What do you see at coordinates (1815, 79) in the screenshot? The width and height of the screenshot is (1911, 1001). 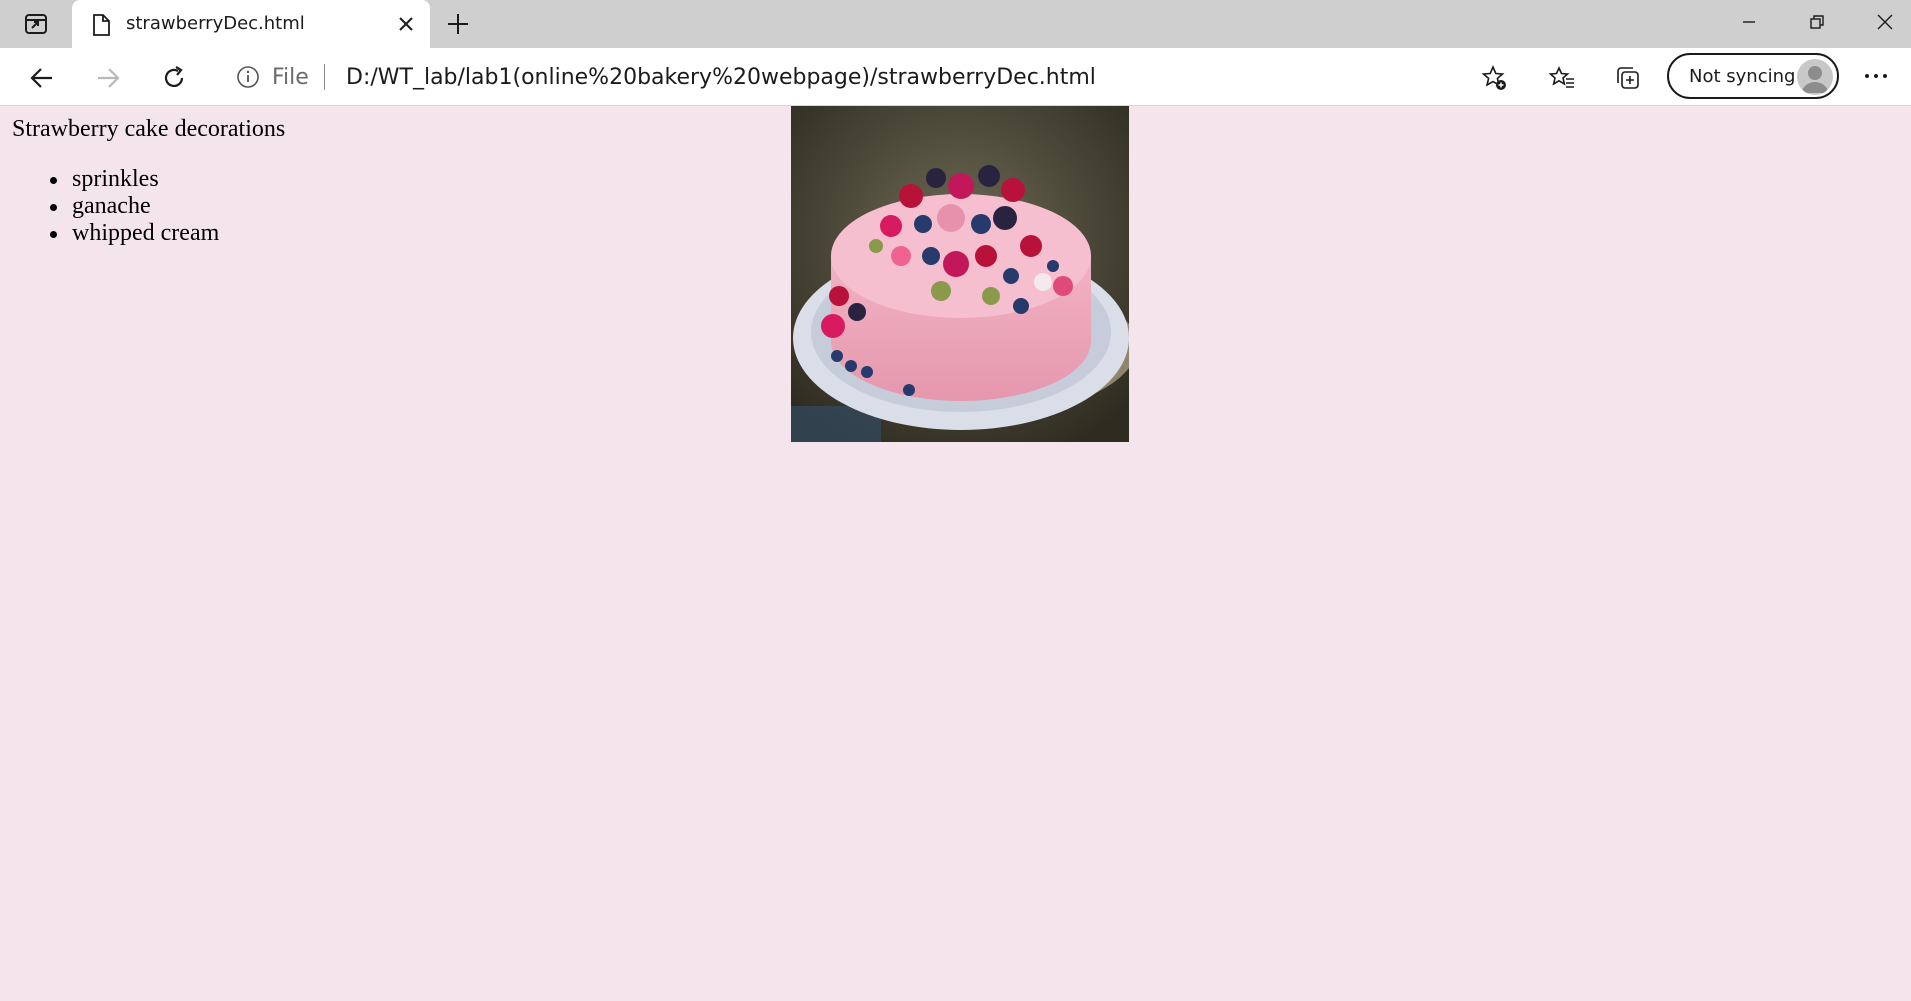 I see `person-icon` at bounding box center [1815, 79].